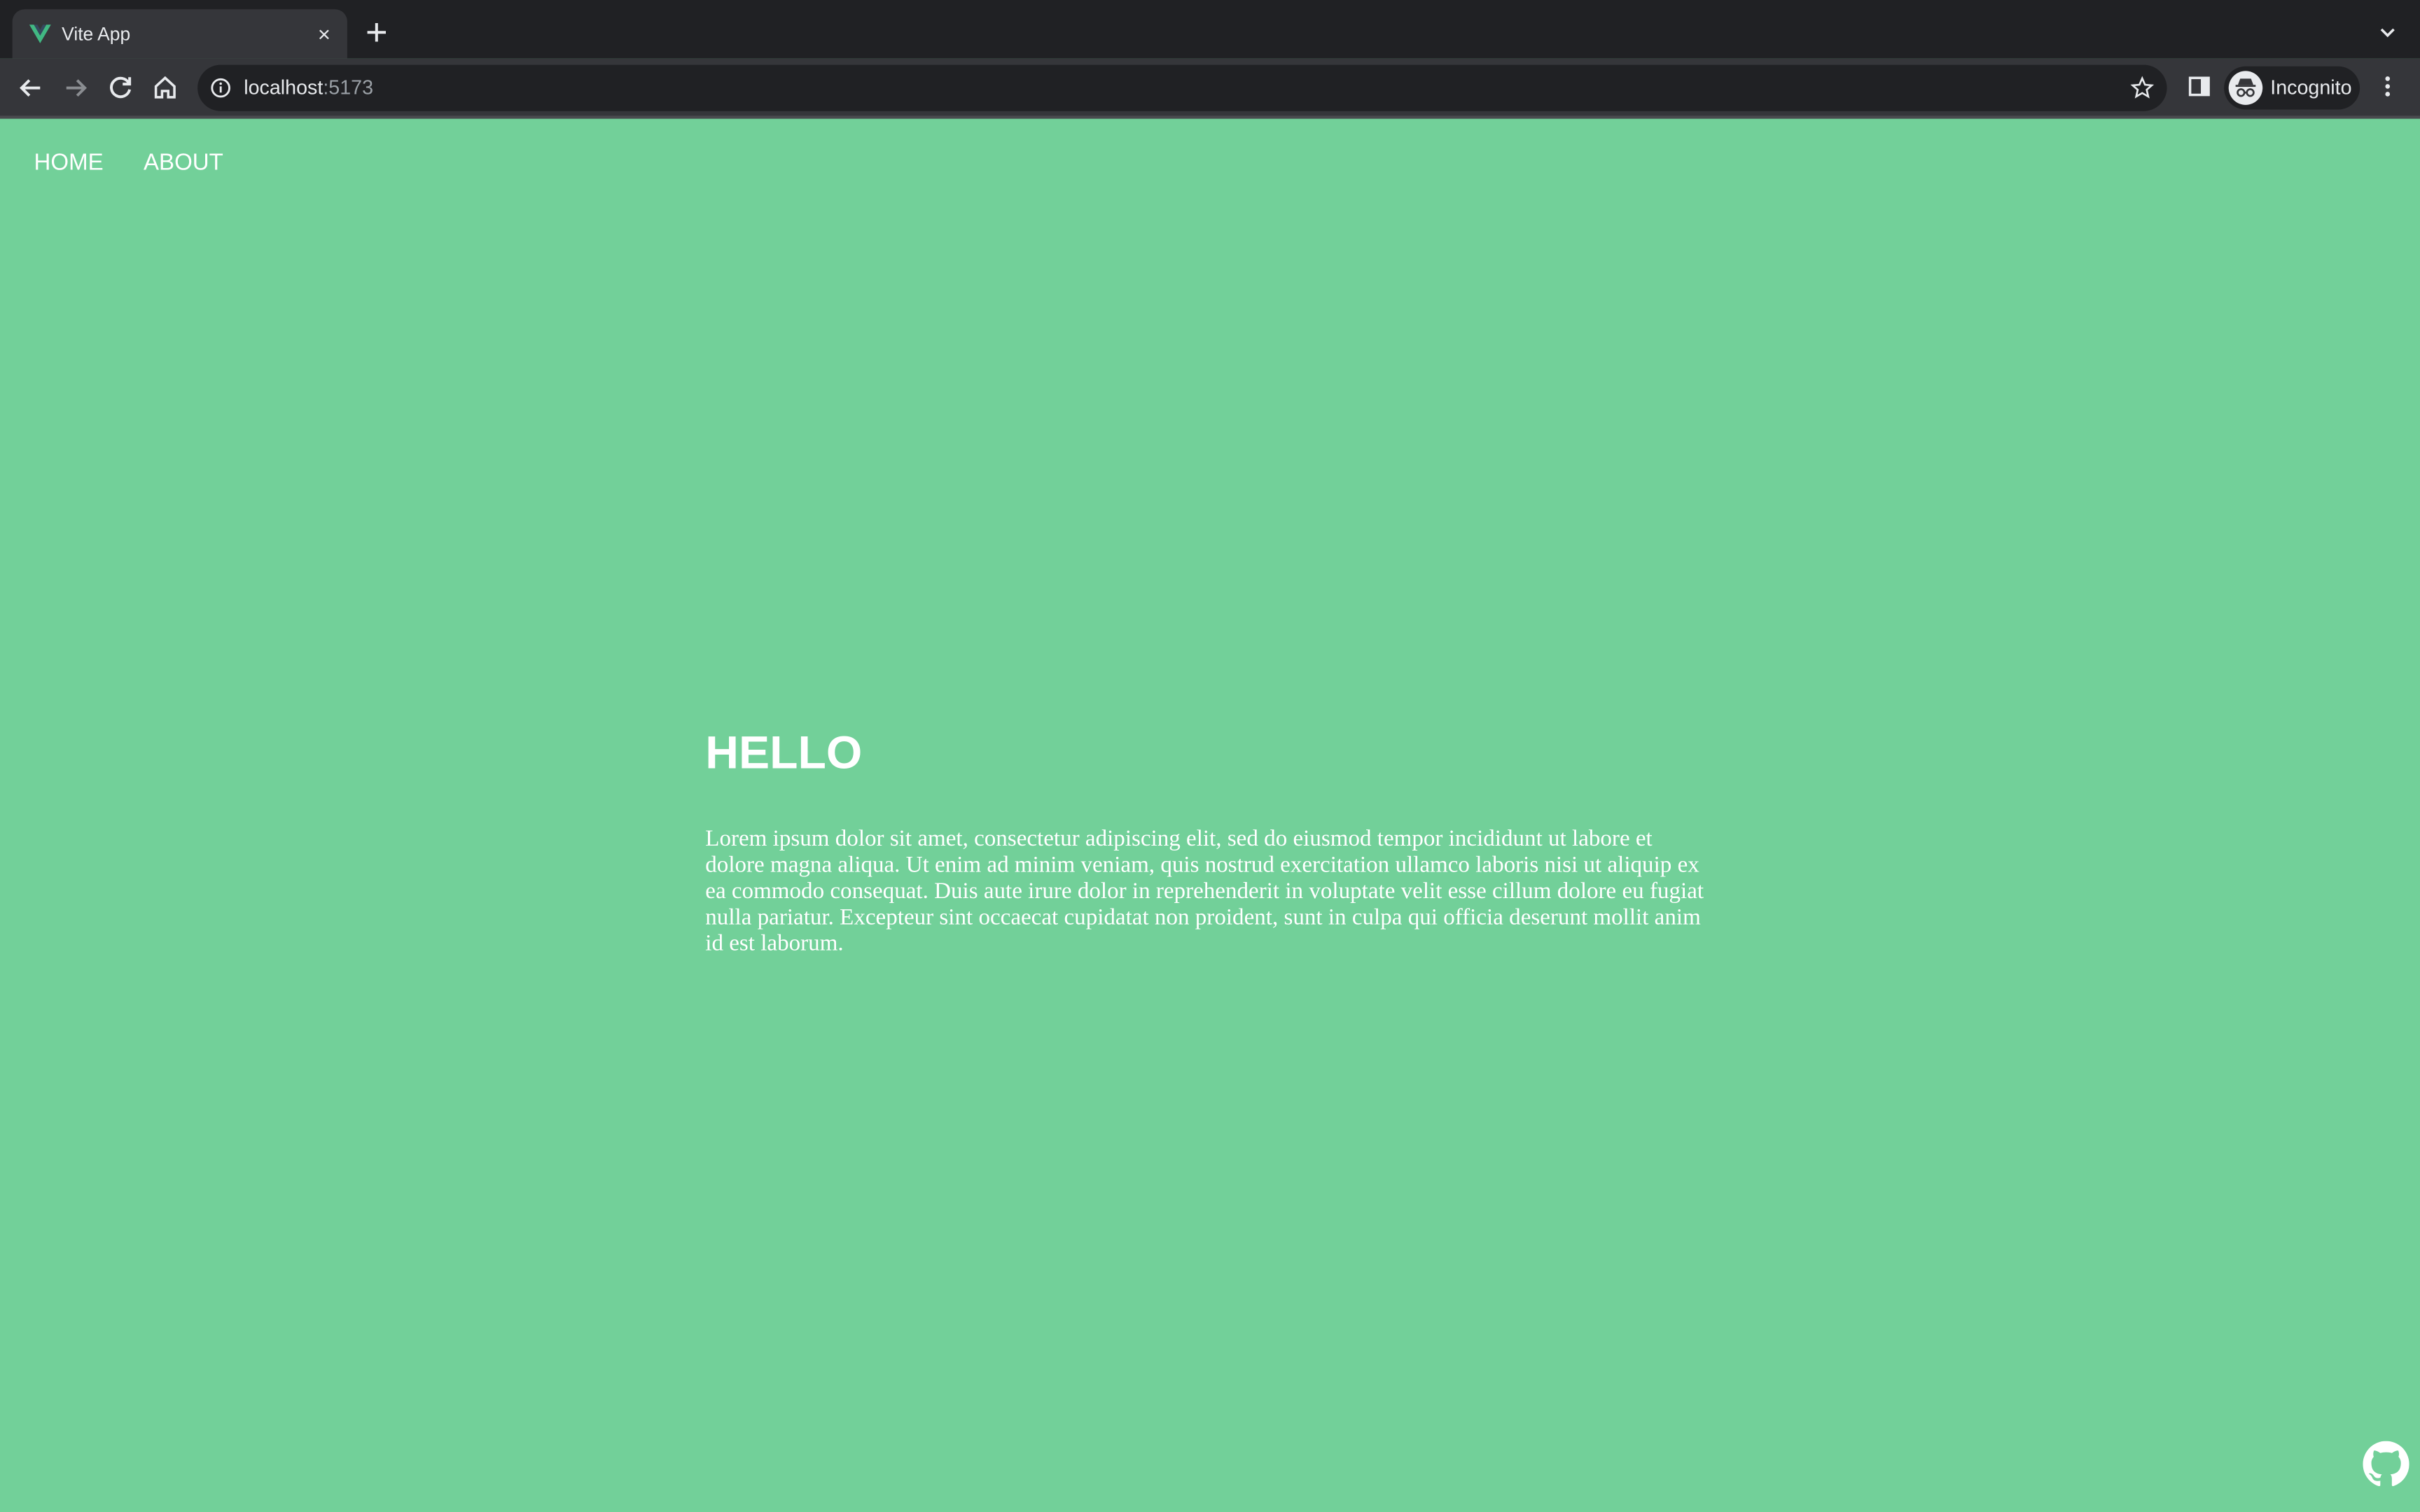 The image size is (2420, 1512). Describe the element at coordinates (221, 88) in the screenshot. I see `info-icon` at that location.